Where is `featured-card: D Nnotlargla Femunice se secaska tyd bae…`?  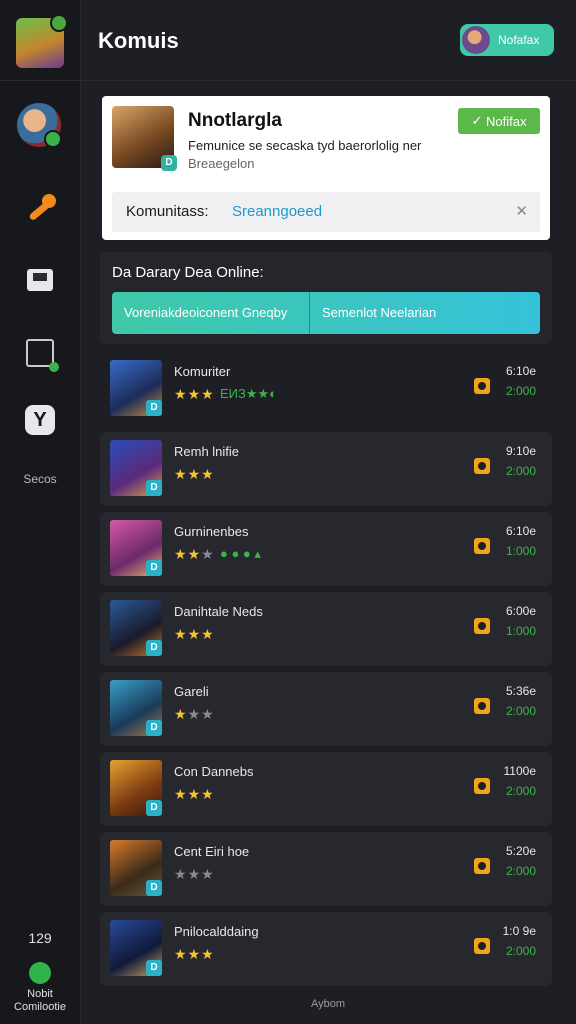
featured-card: D Nnotlargla Femunice se secaska tyd bae… is located at coordinates (326, 168).